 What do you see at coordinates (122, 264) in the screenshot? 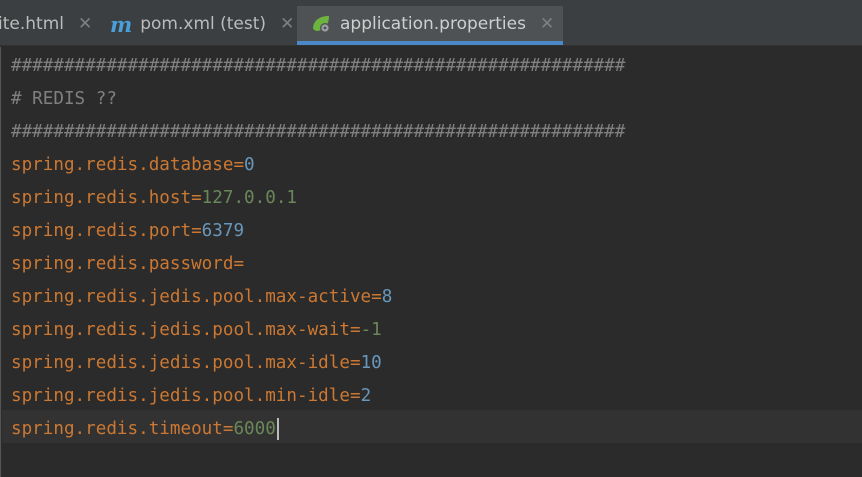
I see `property-key: spring.redis.password` at bounding box center [122, 264].